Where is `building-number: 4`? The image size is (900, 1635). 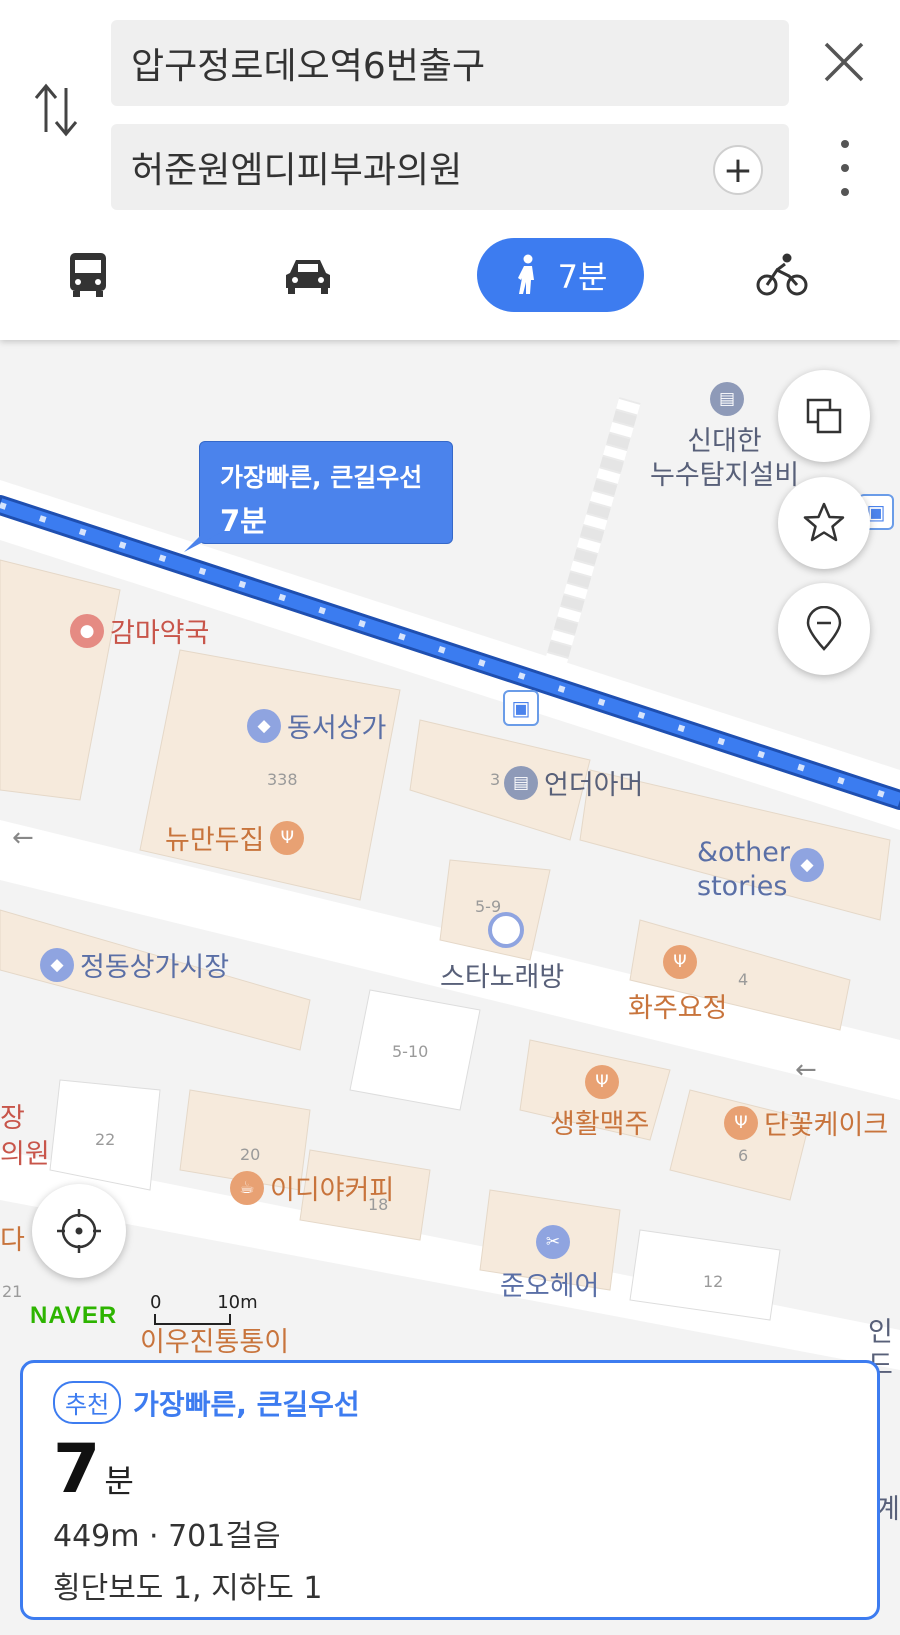 building-number: 4 is located at coordinates (743, 979).